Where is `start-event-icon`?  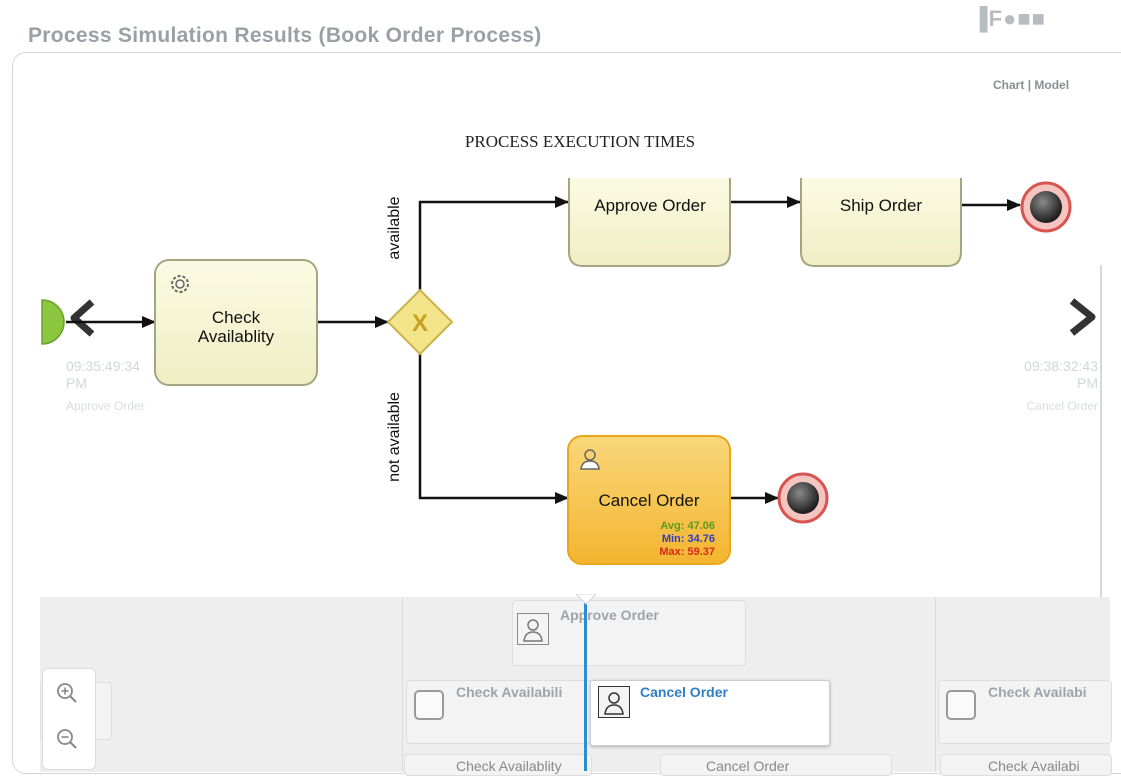 start-event-icon is located at coordinates (53, 322).